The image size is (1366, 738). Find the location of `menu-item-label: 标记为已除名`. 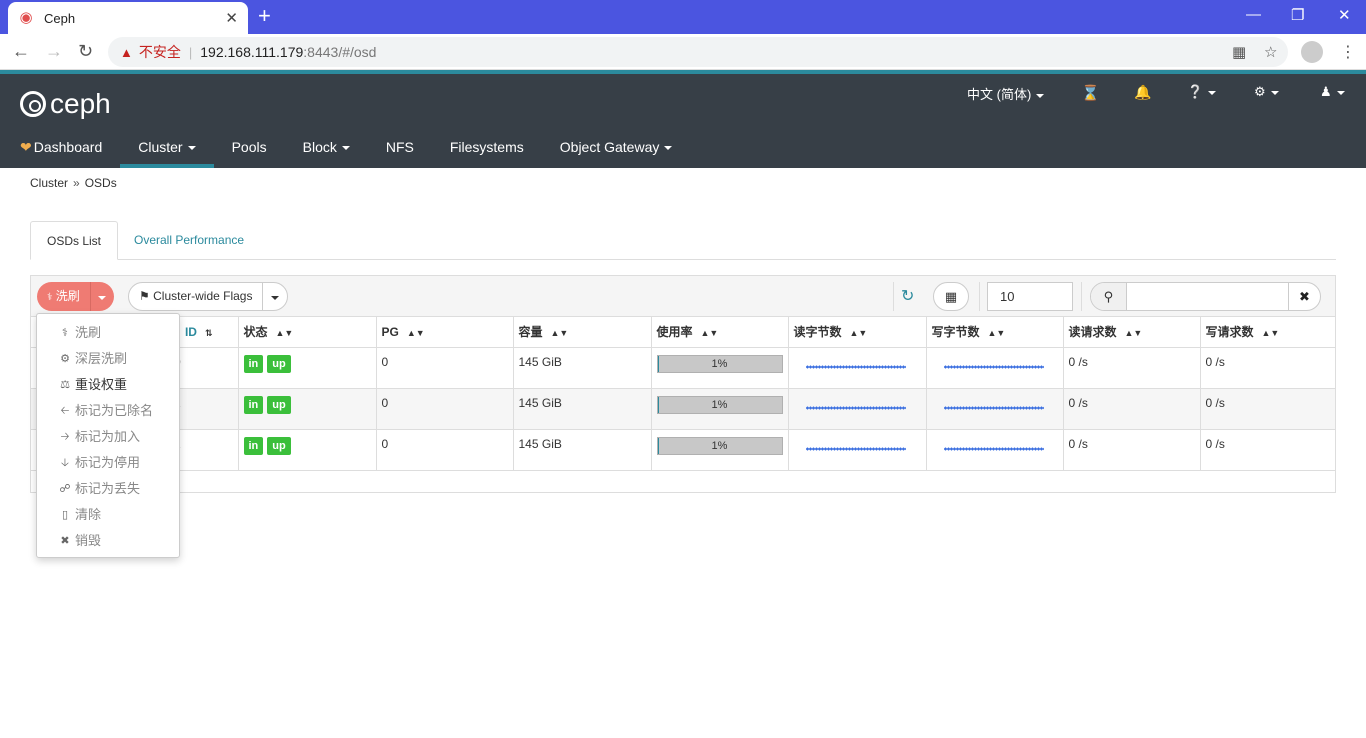

menu-item-label: 标记为已除名 is located at coordinates (114, 410).